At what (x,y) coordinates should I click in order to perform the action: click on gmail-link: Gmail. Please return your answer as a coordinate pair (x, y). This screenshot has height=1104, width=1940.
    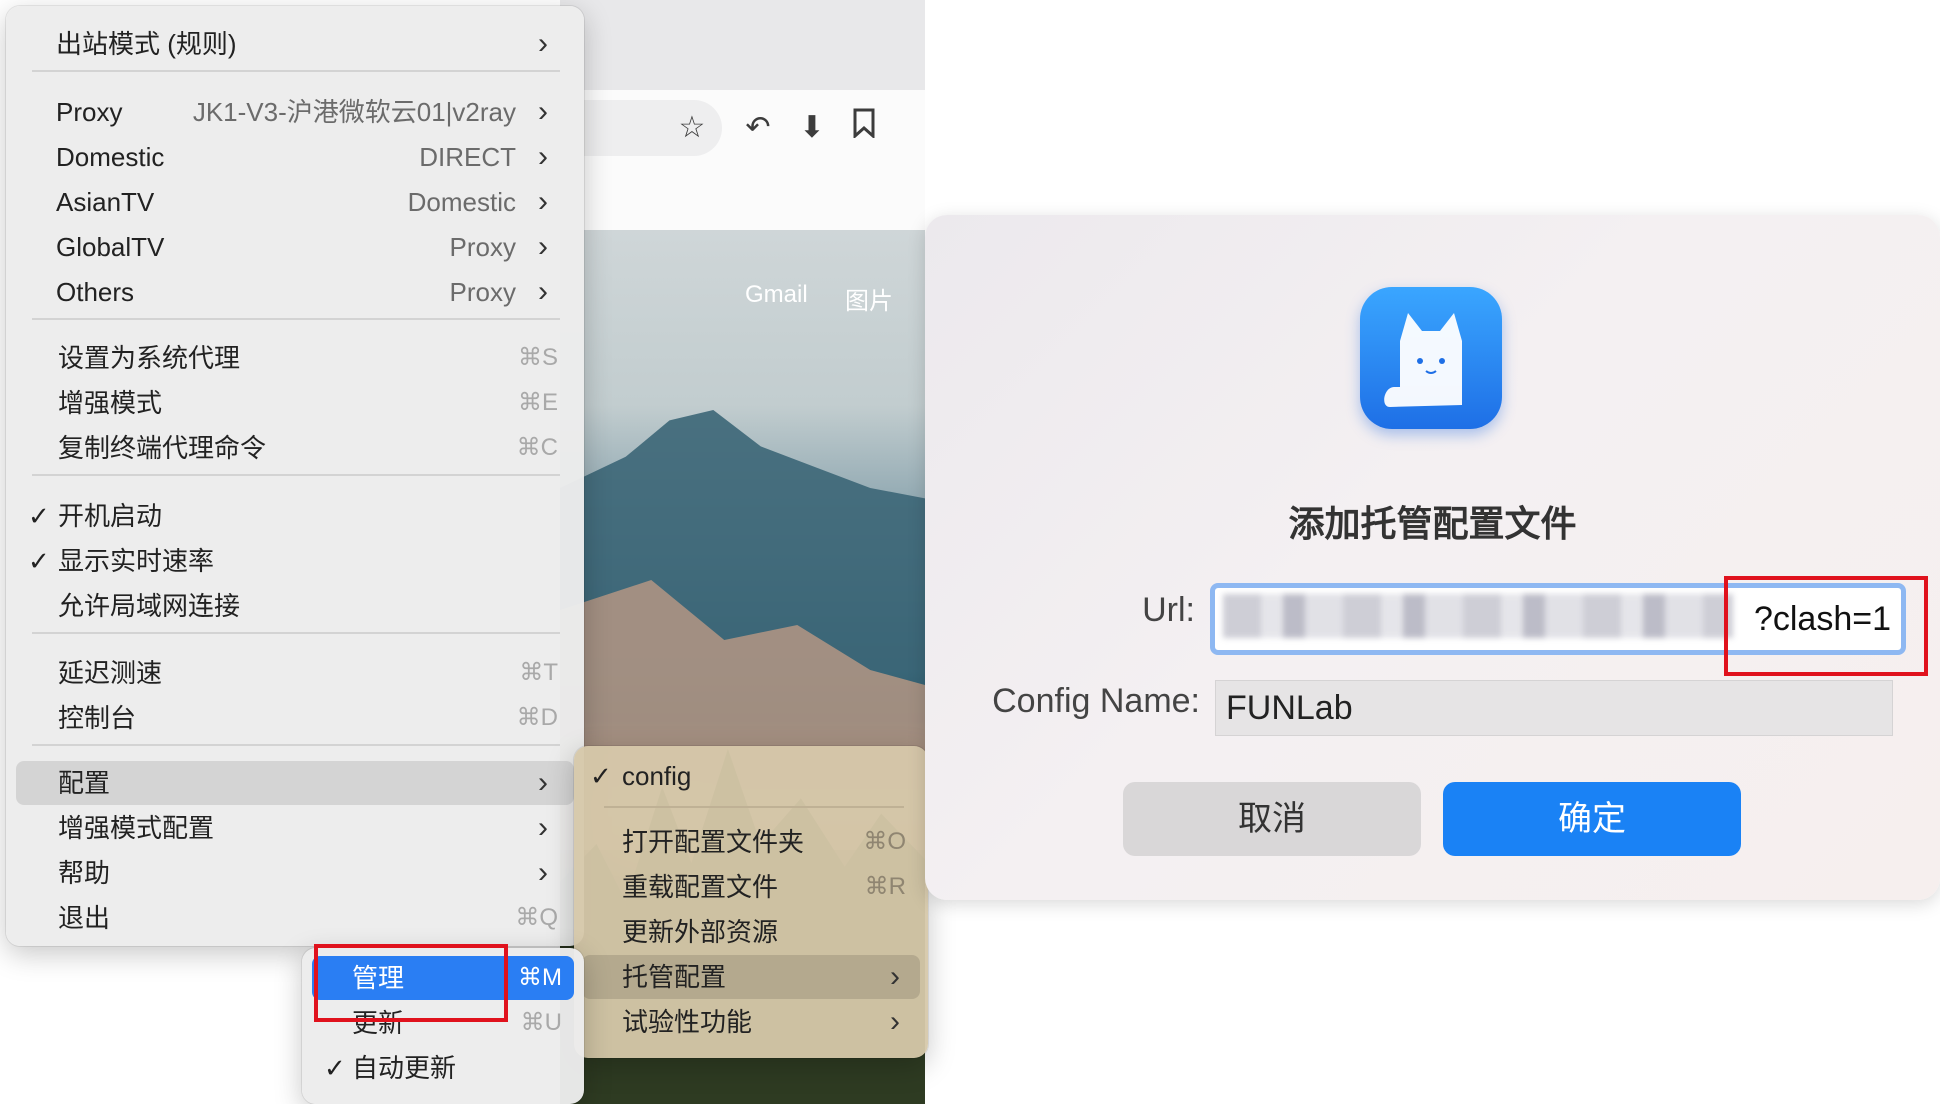
    Looking at the image, I should click on (776, 295).